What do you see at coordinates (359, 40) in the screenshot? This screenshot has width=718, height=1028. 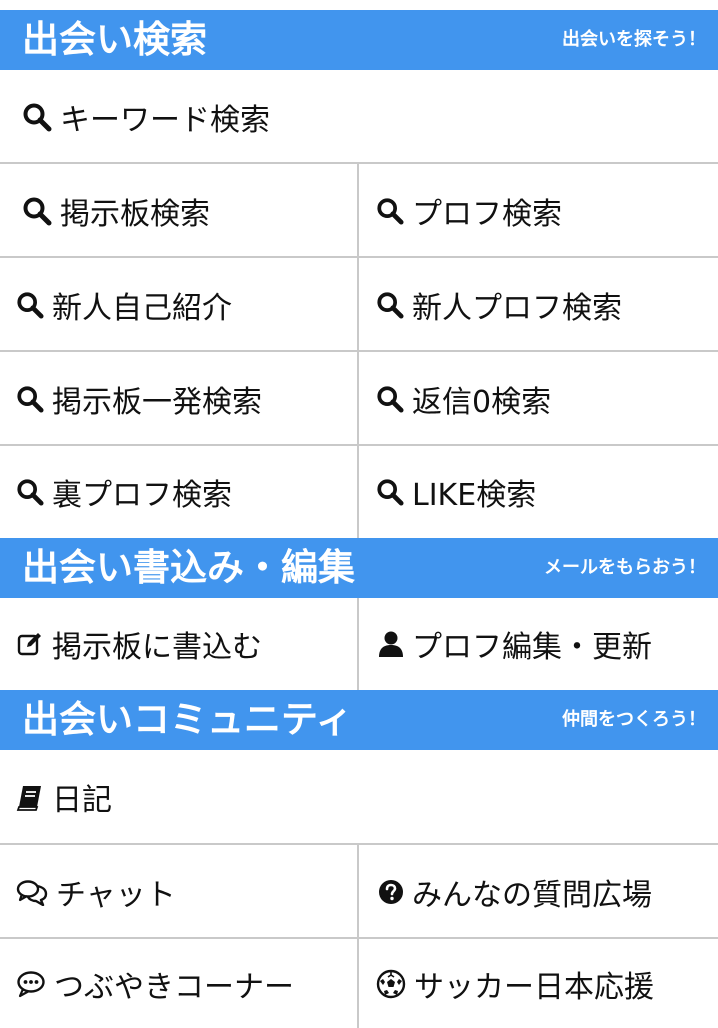 I see `section-header-search: 出会い検索 出会いを探そう！` at bounding box center [359, 40].